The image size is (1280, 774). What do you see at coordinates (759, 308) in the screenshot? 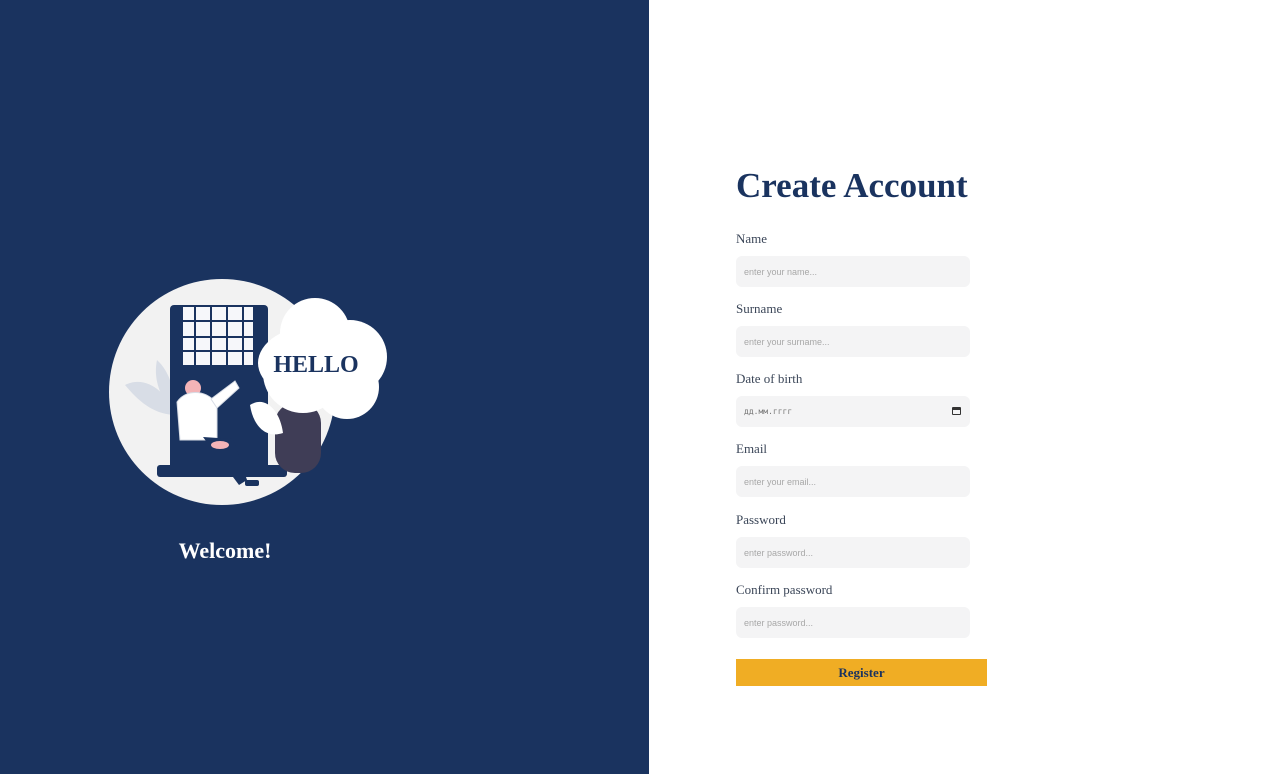
I see `surname-label: Surname` at bounding box center [759, 308].